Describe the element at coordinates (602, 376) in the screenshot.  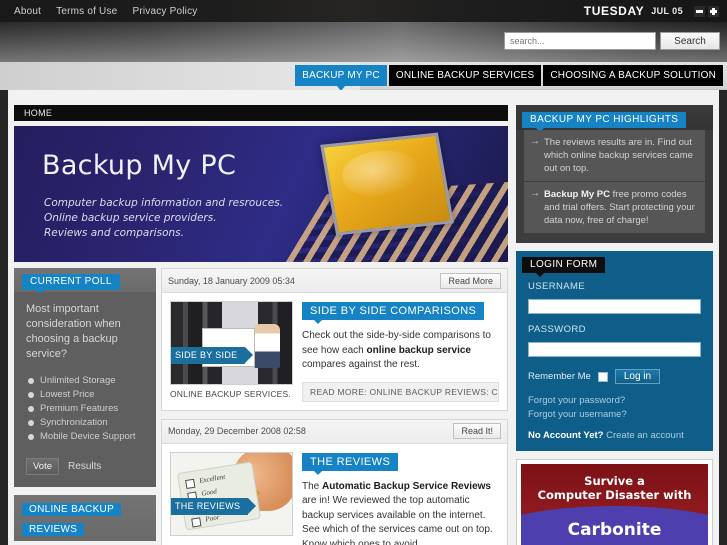
I see `remember-me-checkbox` at that location.